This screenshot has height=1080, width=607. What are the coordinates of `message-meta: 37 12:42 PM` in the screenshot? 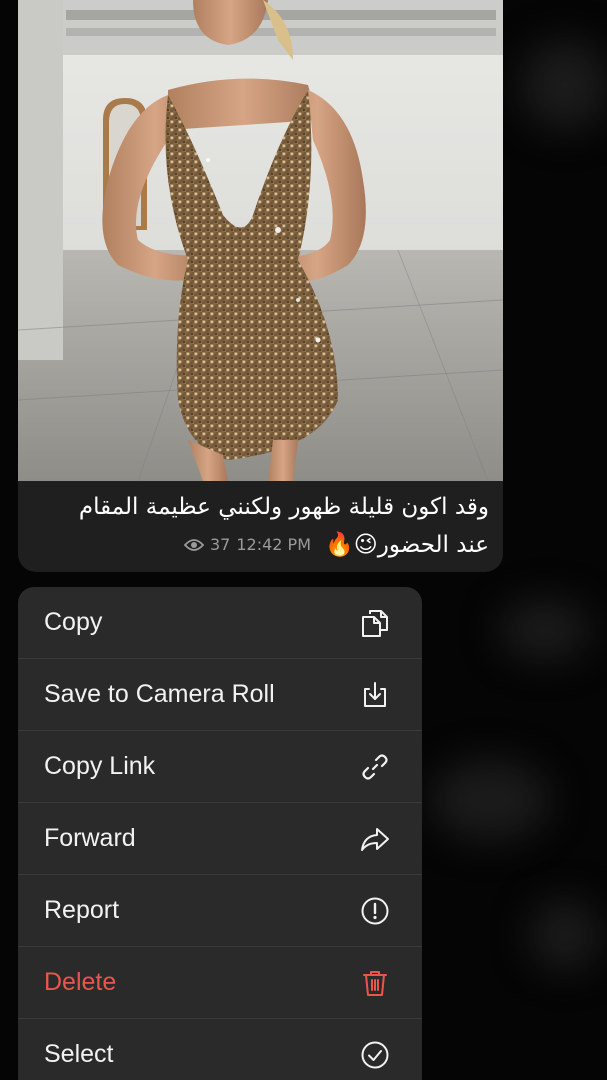 It's located at (247, 545).